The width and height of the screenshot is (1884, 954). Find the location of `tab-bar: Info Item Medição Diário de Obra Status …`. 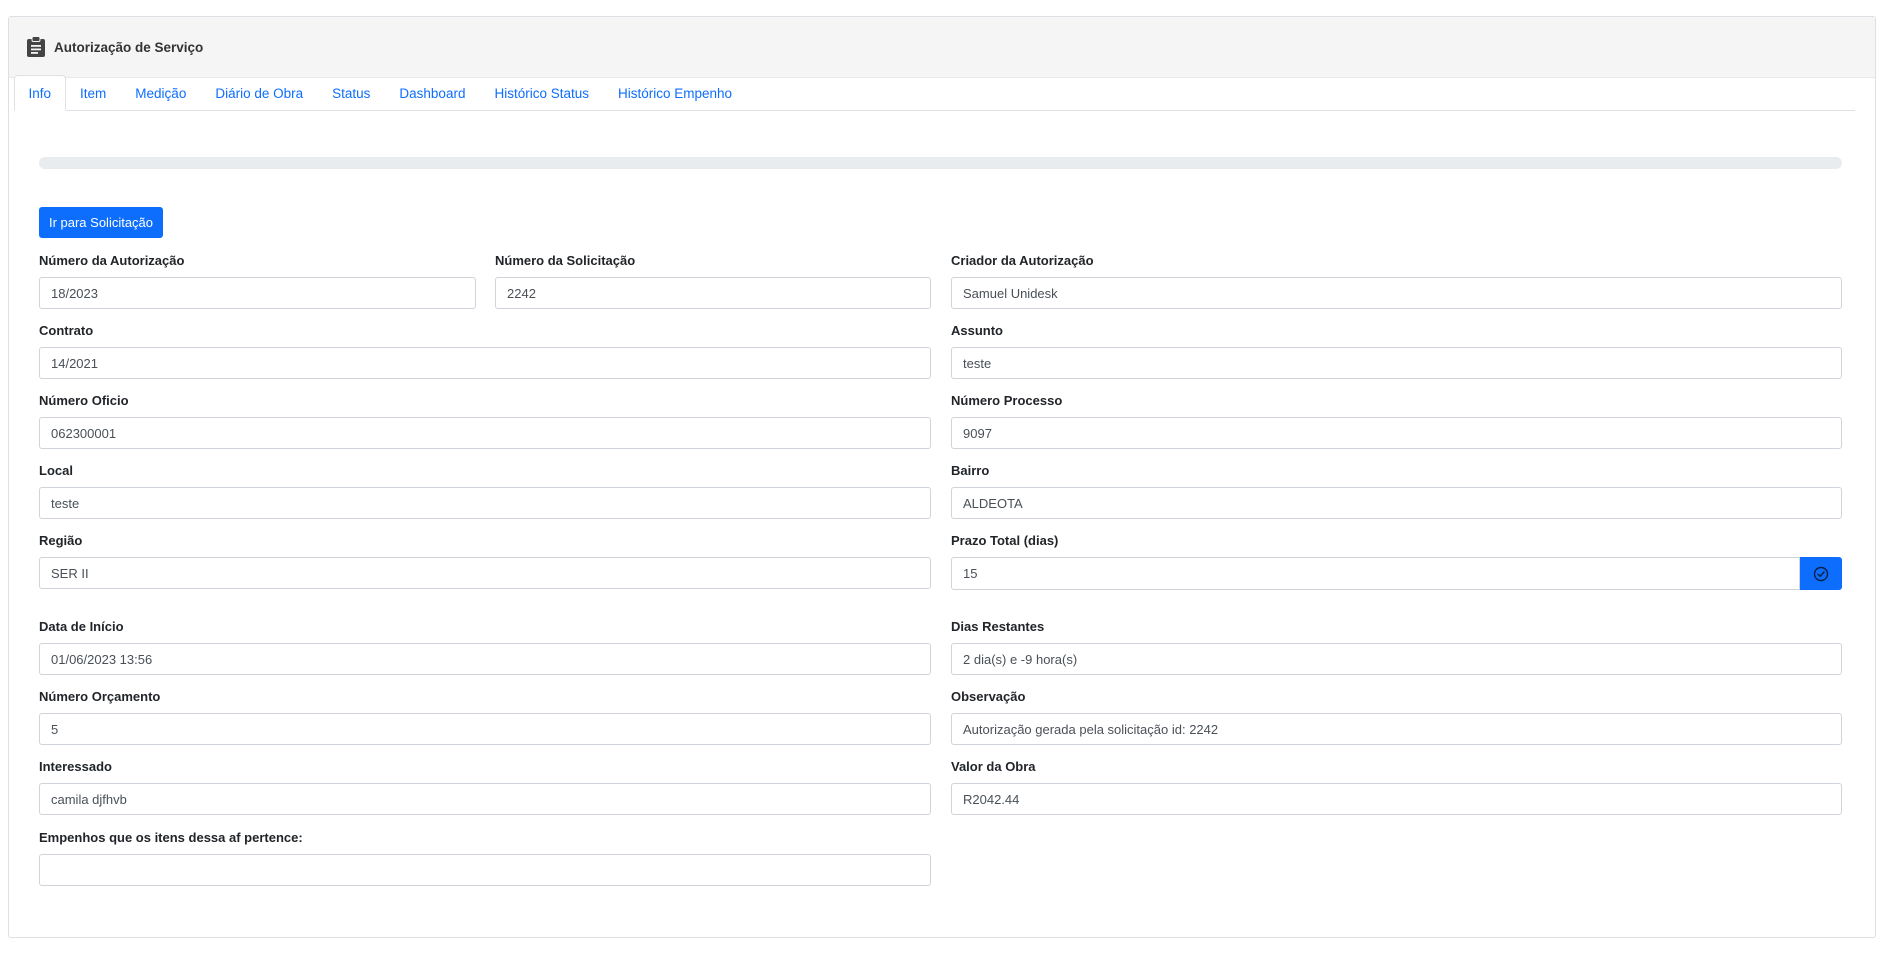

tab-bar: Info Item Medição Diário de Obra Status … is located at coordinates (934, 93).